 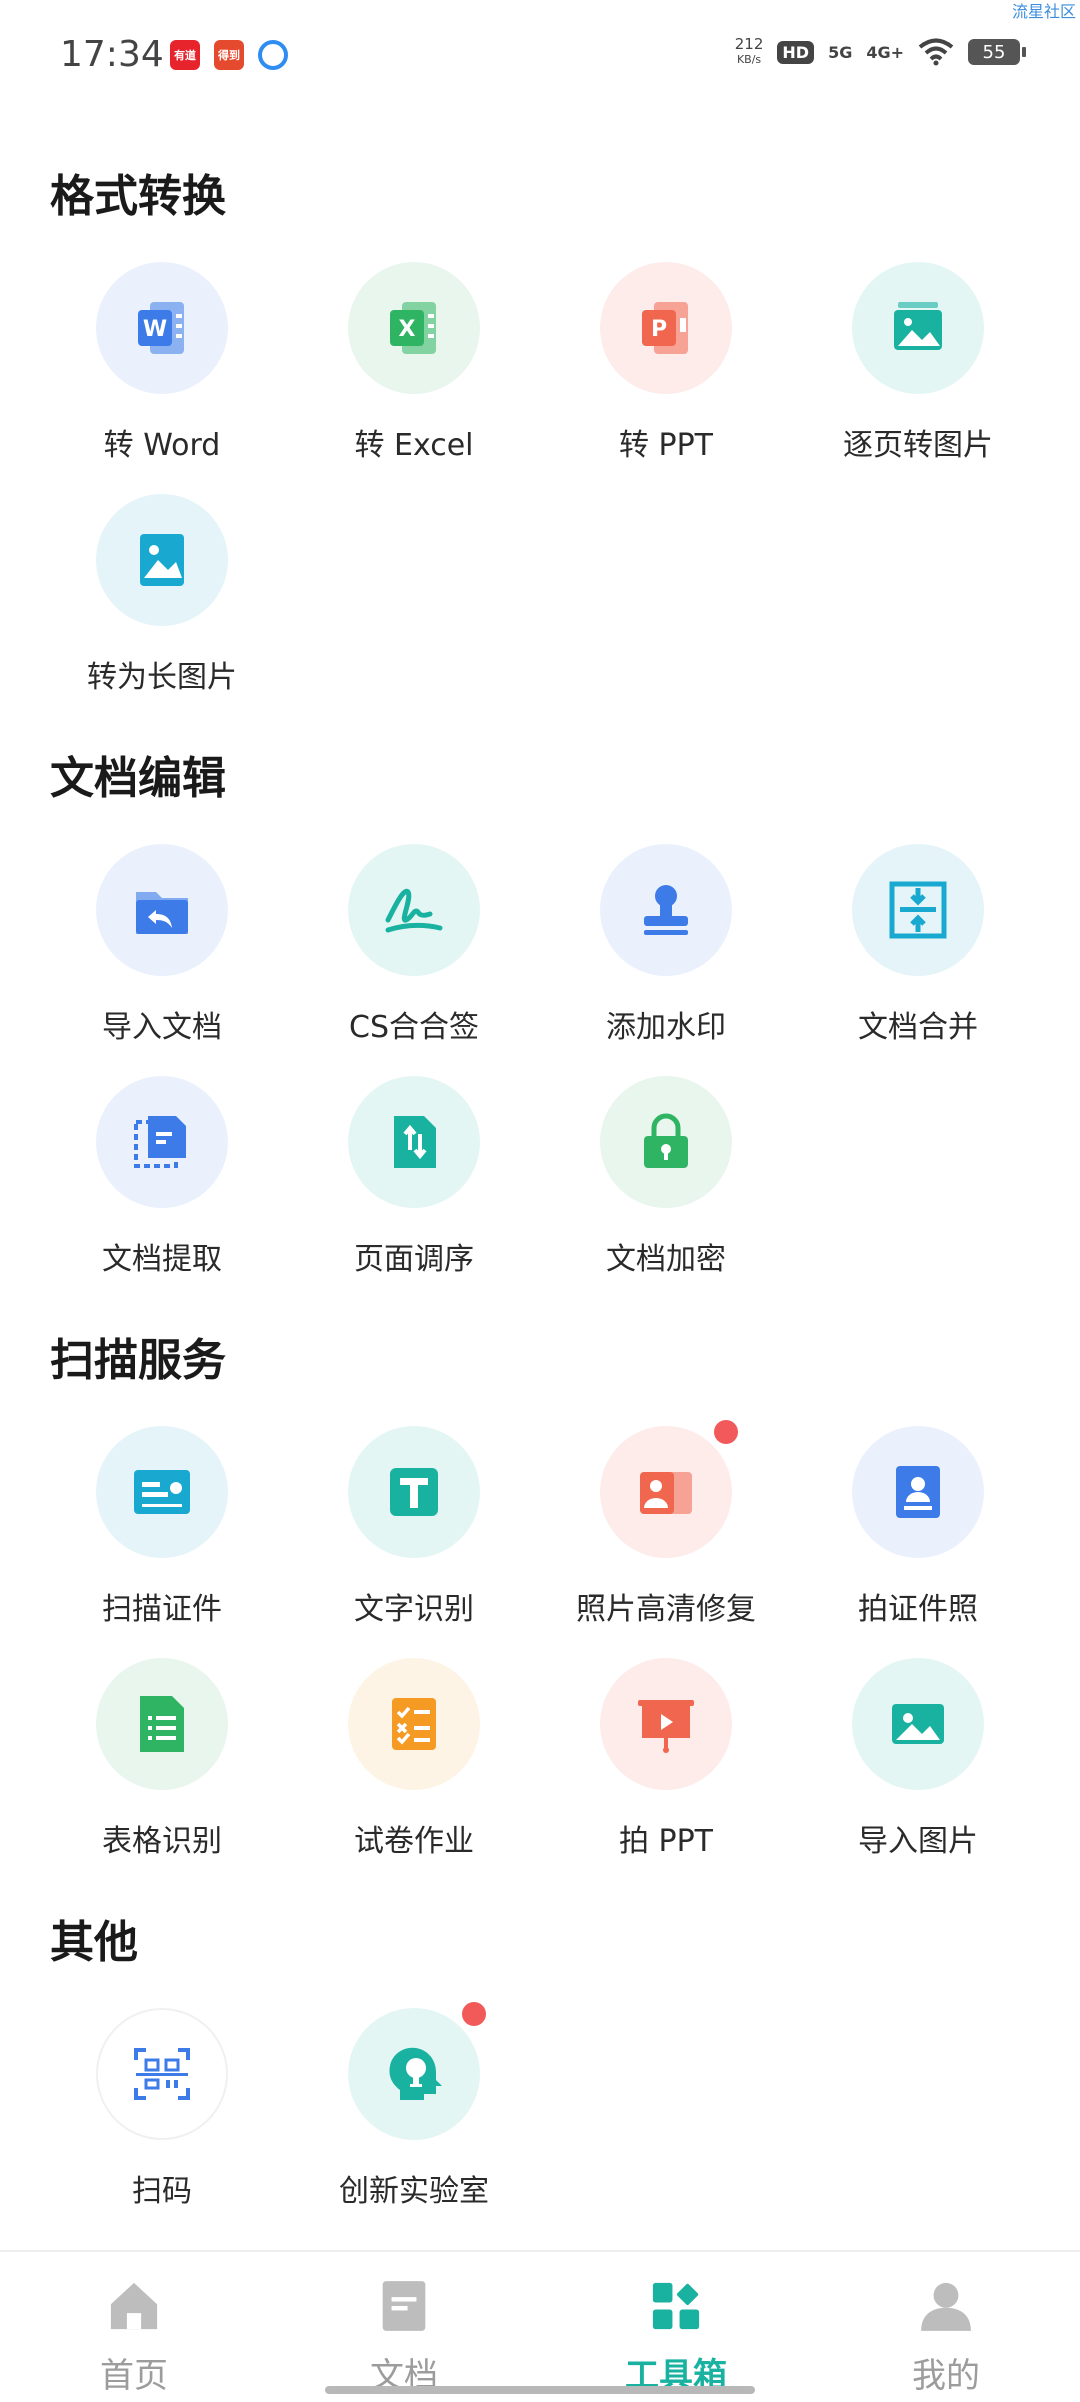 I want to click on tool-page-image-button: 逐页转图片, so click(x=918, y=363).